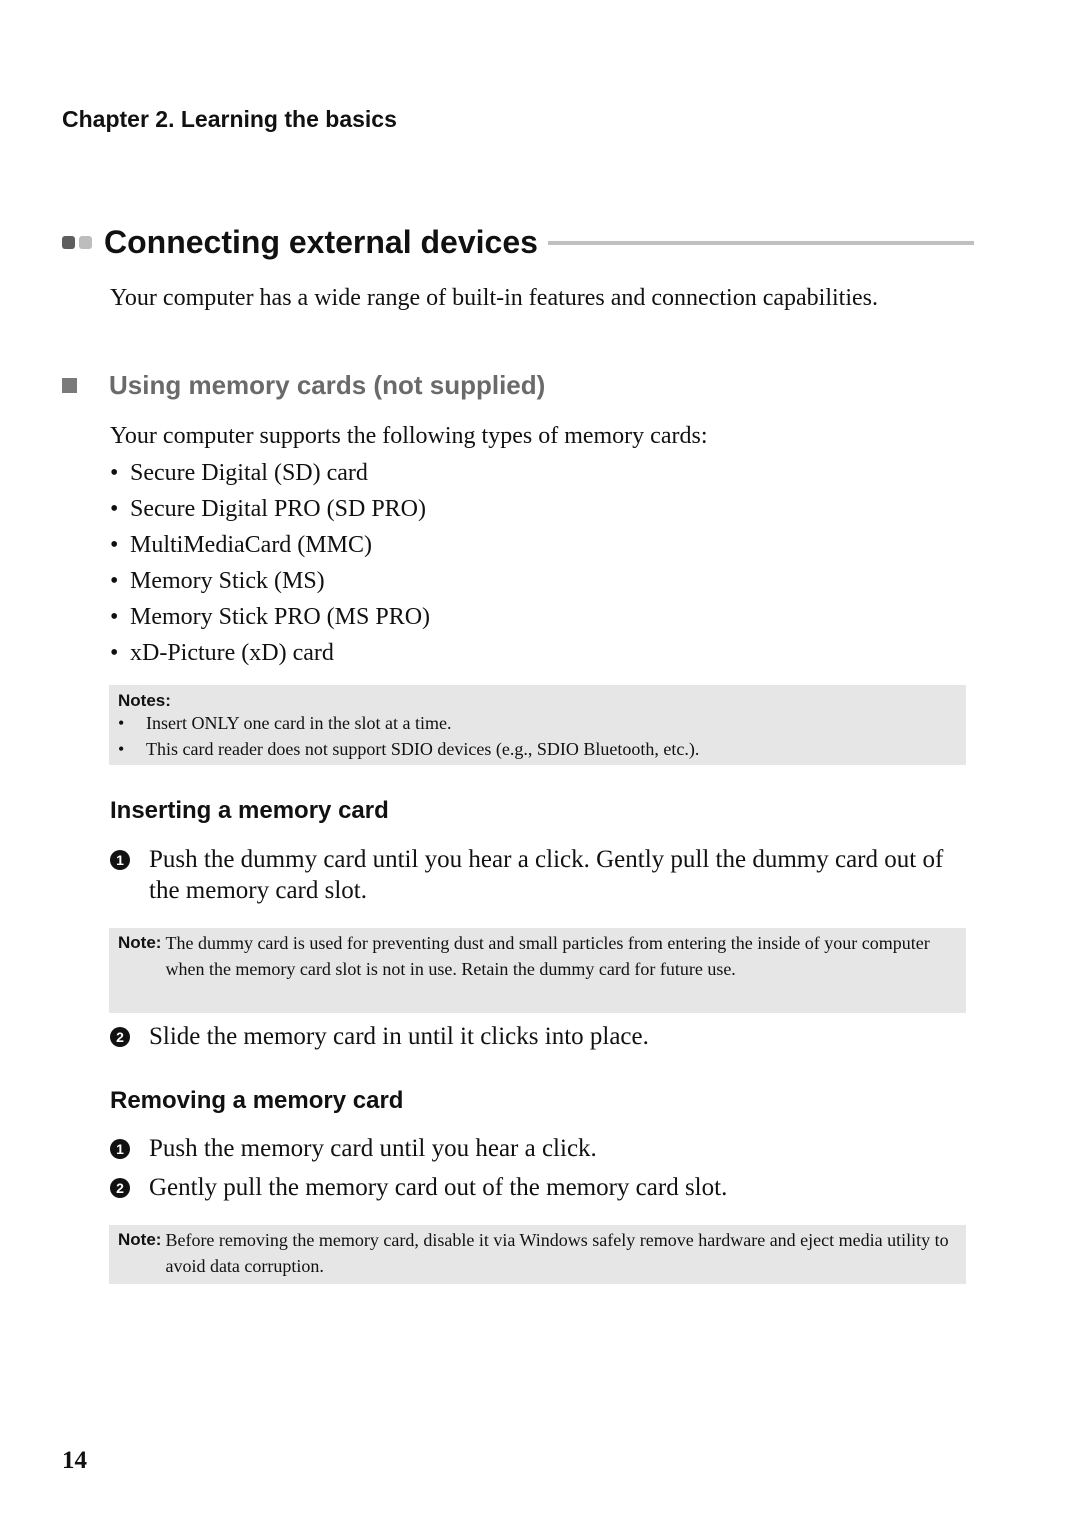 The width and height of the screenshot is (1080, 1529). Describe the element at coordinates (268, 509) in the screenshot. I see `list-item: • Secure Digital PRO (SD PRO)` at that location.